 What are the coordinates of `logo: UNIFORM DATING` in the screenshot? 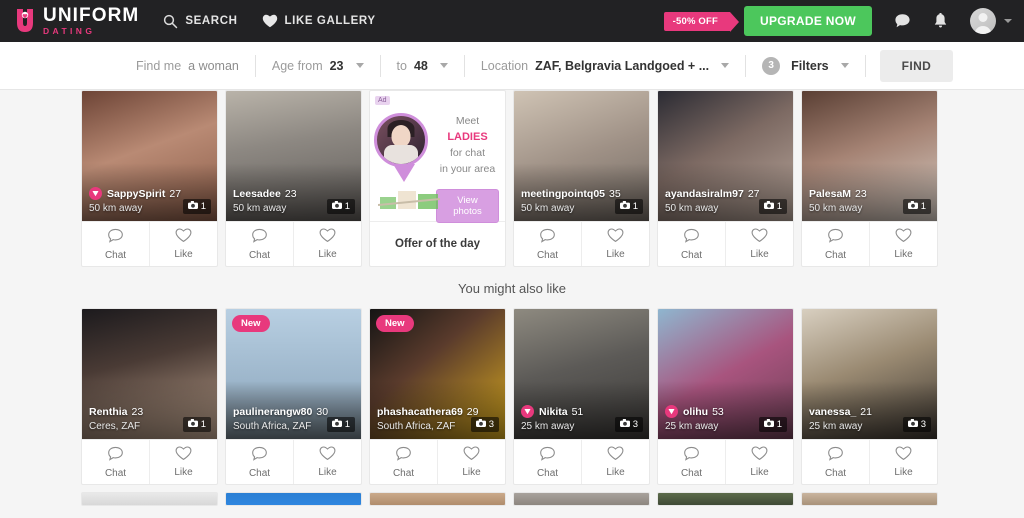 It's located at (76, 21).